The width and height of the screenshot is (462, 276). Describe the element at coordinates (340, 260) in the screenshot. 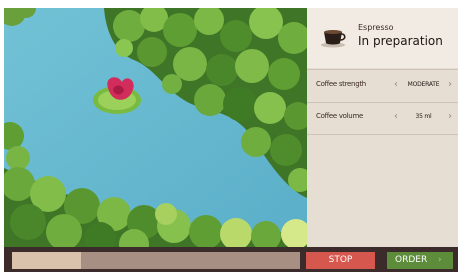

I see `stop-button: STOP` at that location.